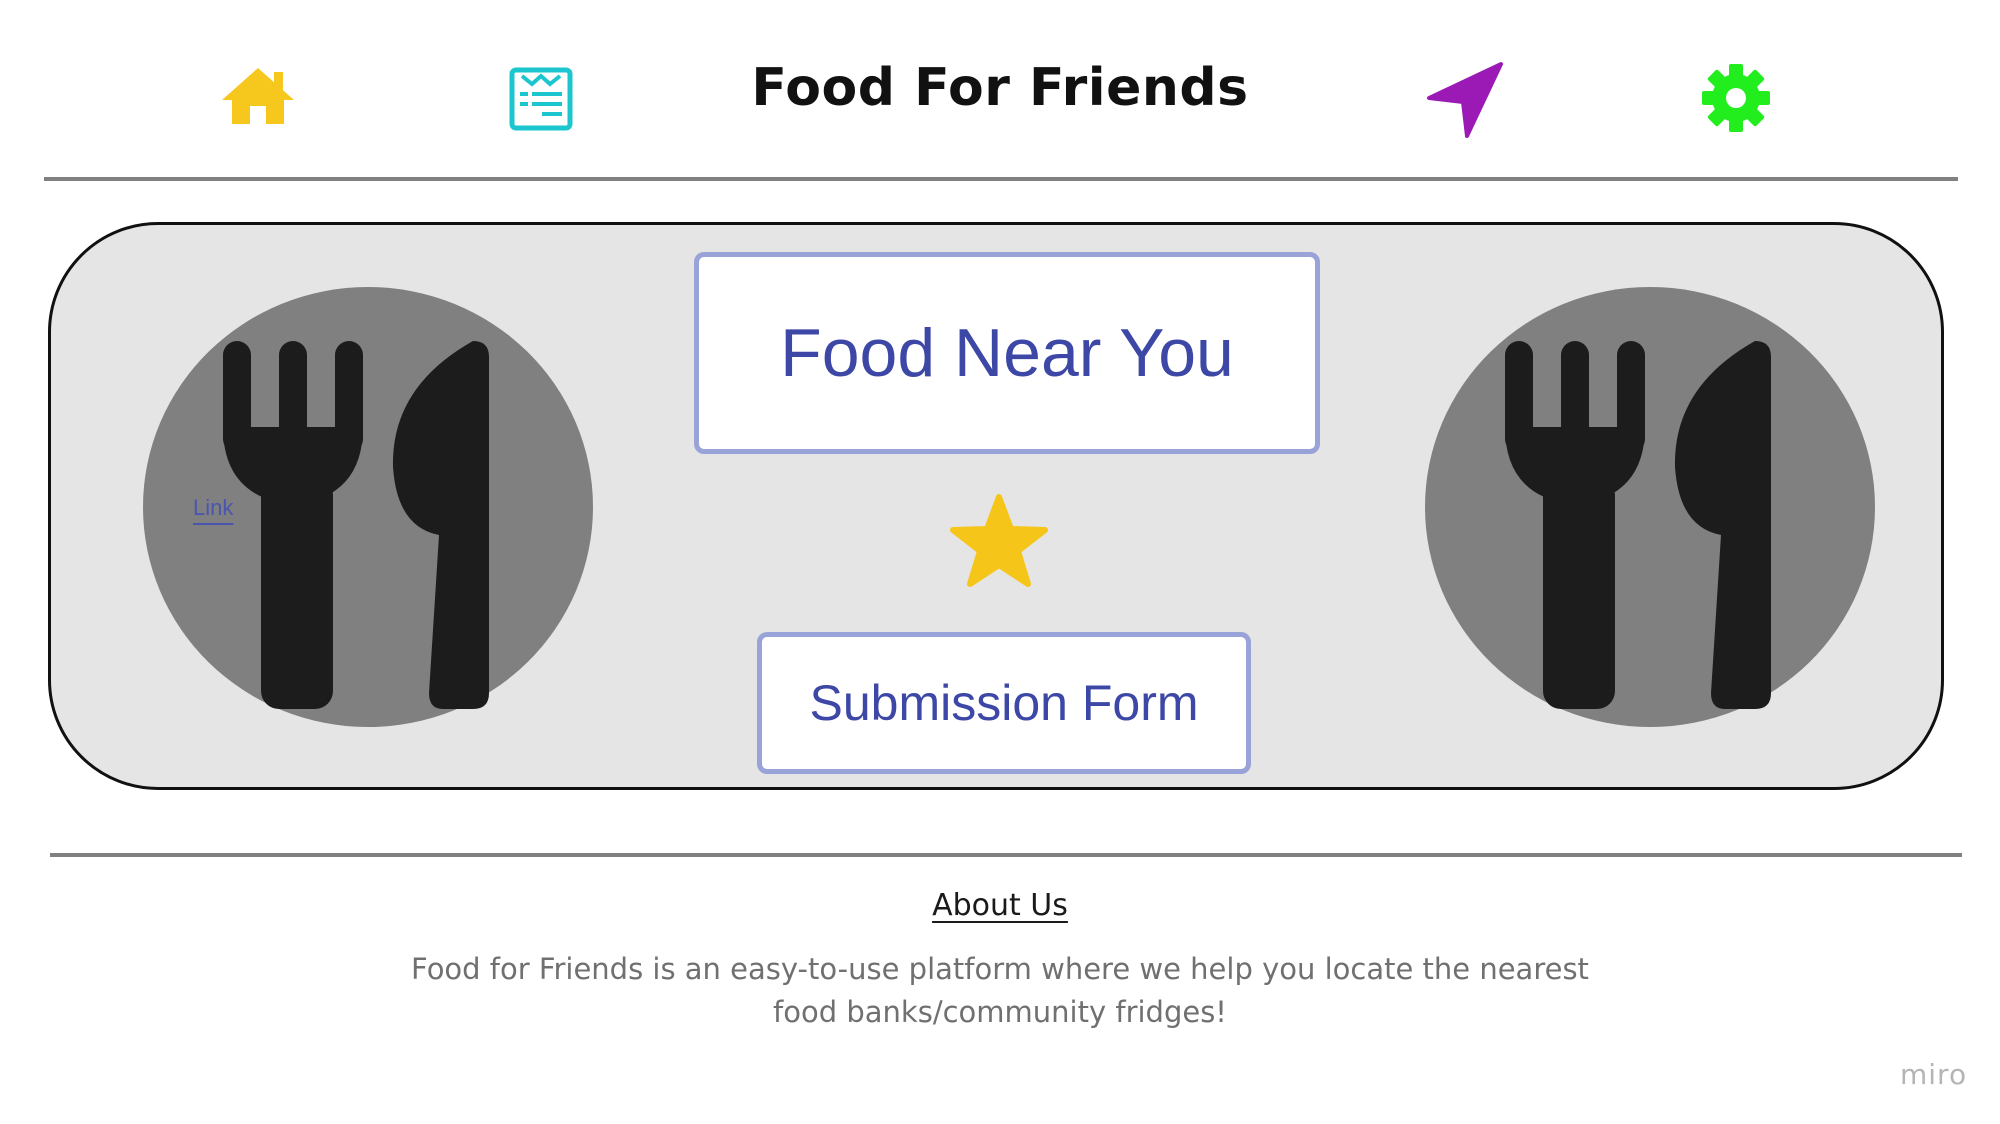 This screenshot has height=1124, width=2000. Describe the element at coordinates (1006, 855) in the screenshot. I see `footer-divider` at that location.